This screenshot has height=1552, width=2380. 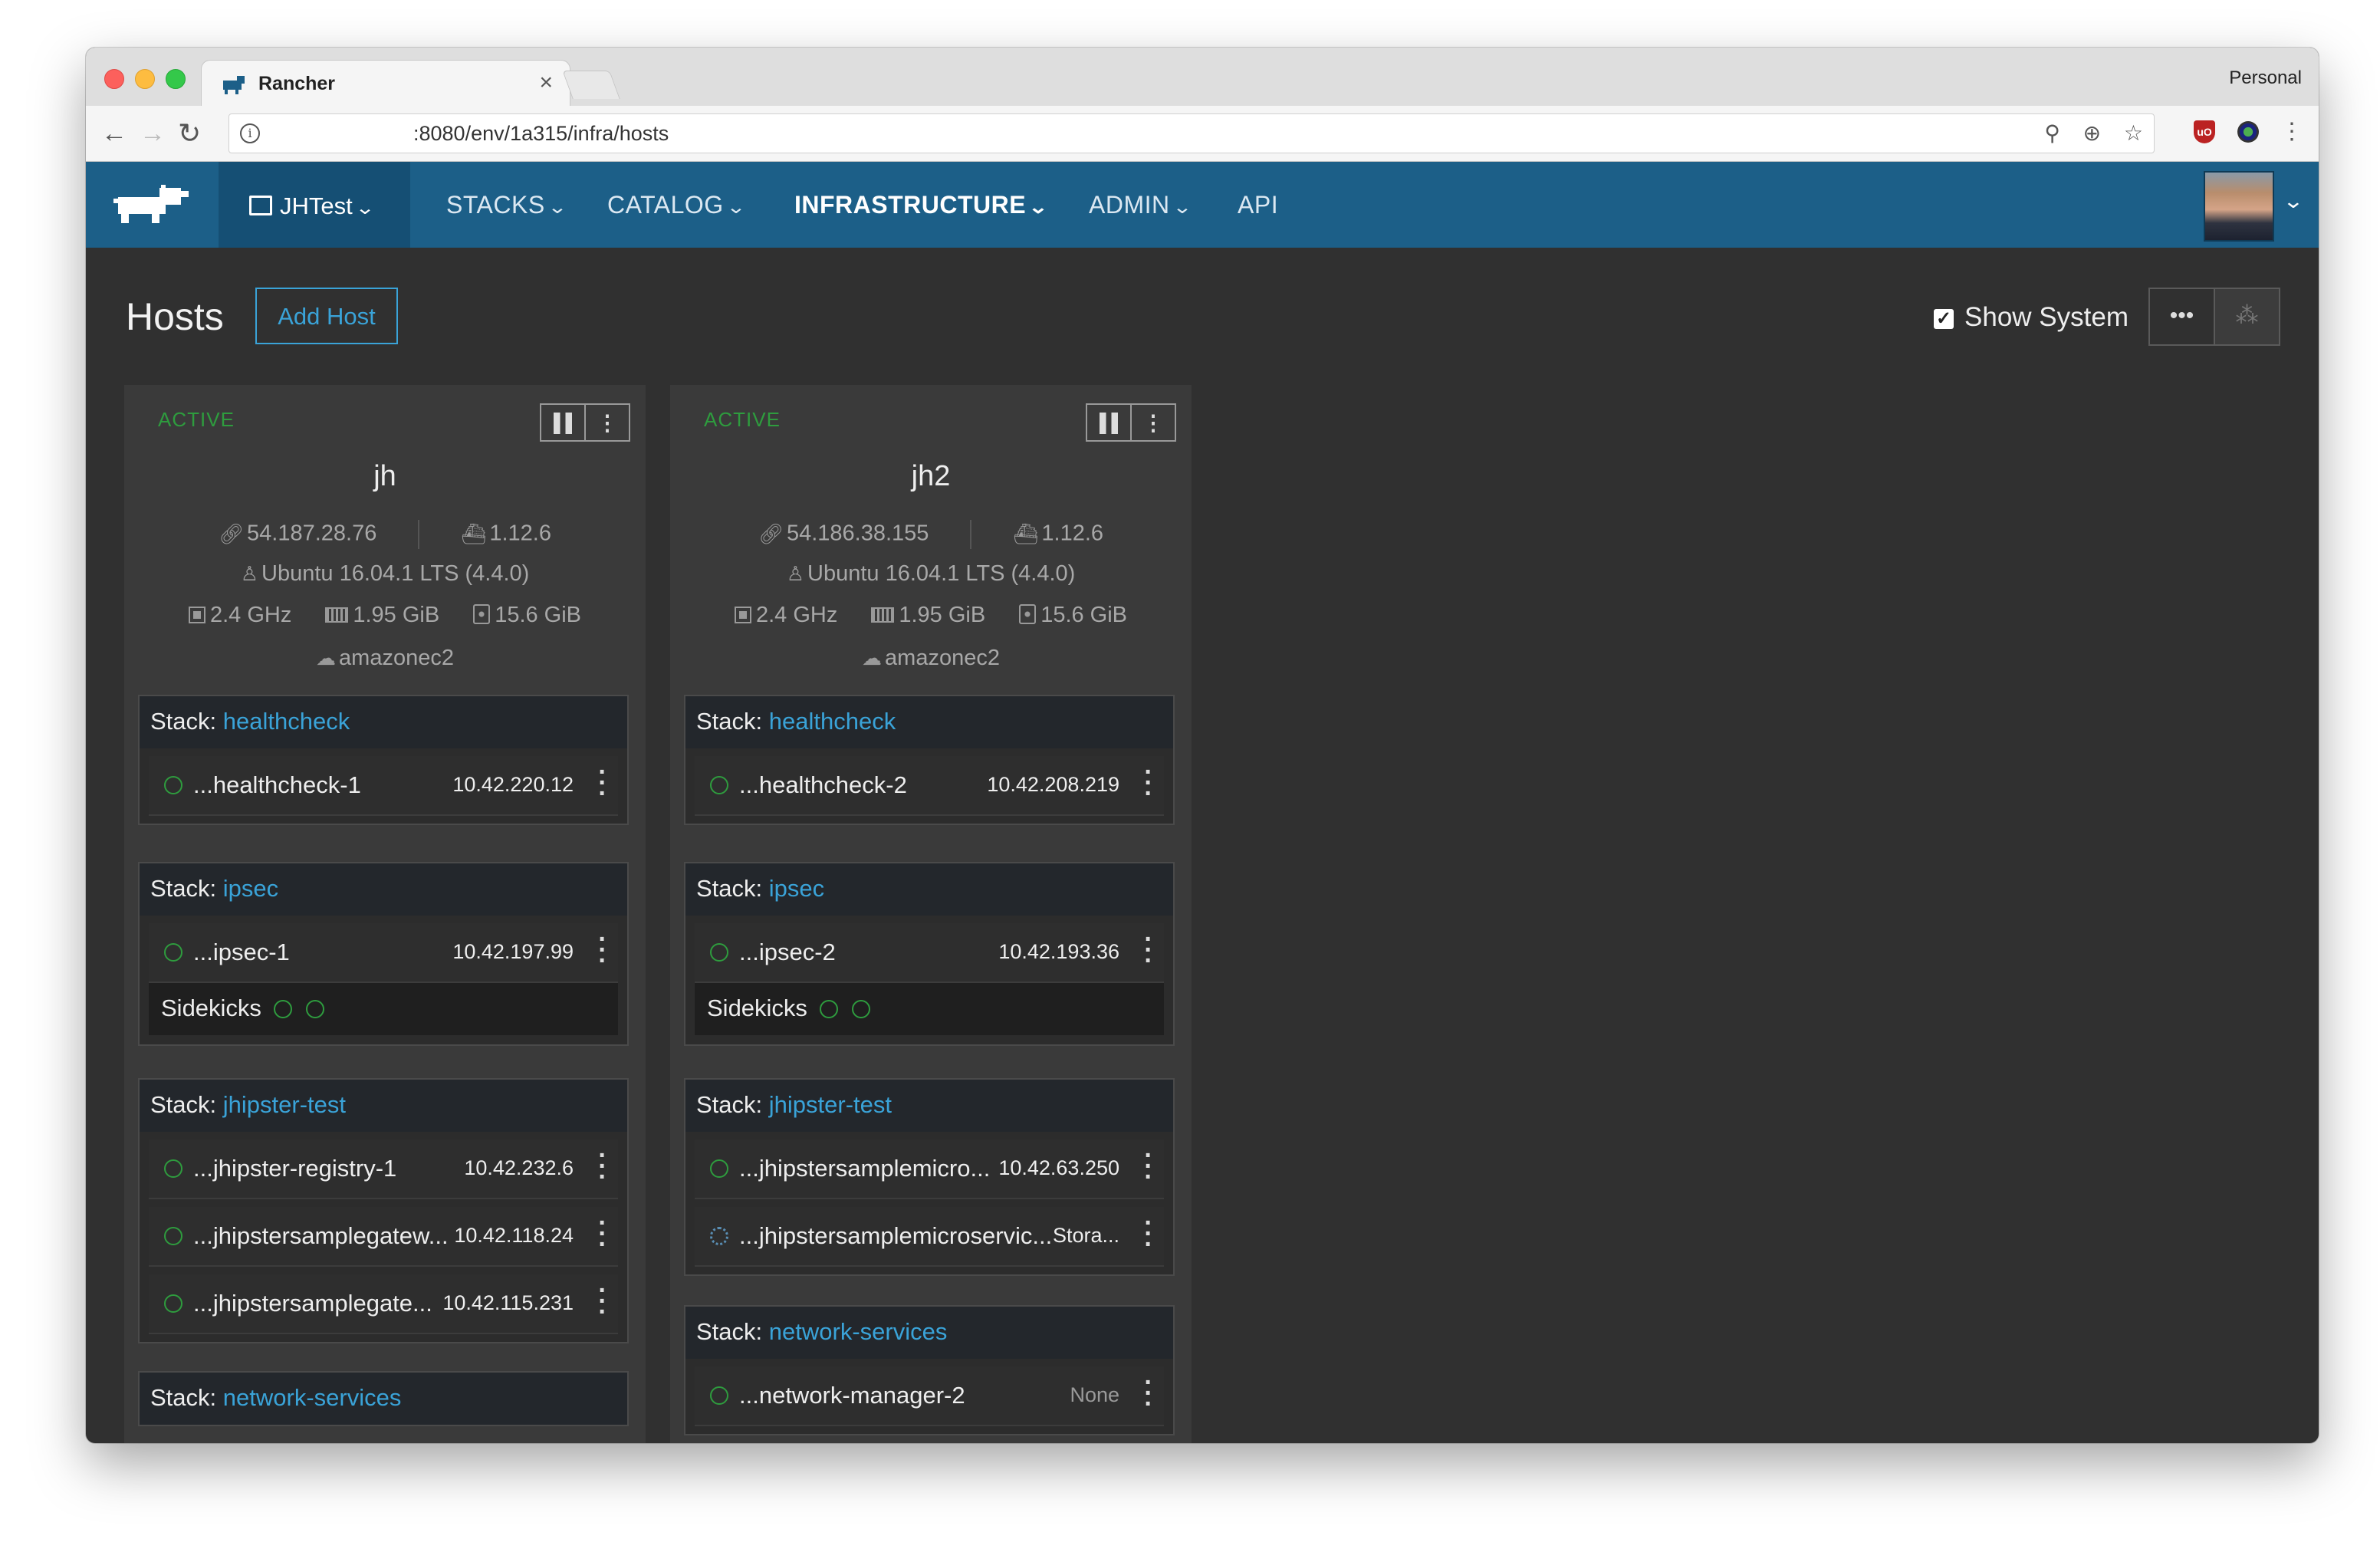 I want to click on add-host-button: Add Host, so click(x=326, y=316).